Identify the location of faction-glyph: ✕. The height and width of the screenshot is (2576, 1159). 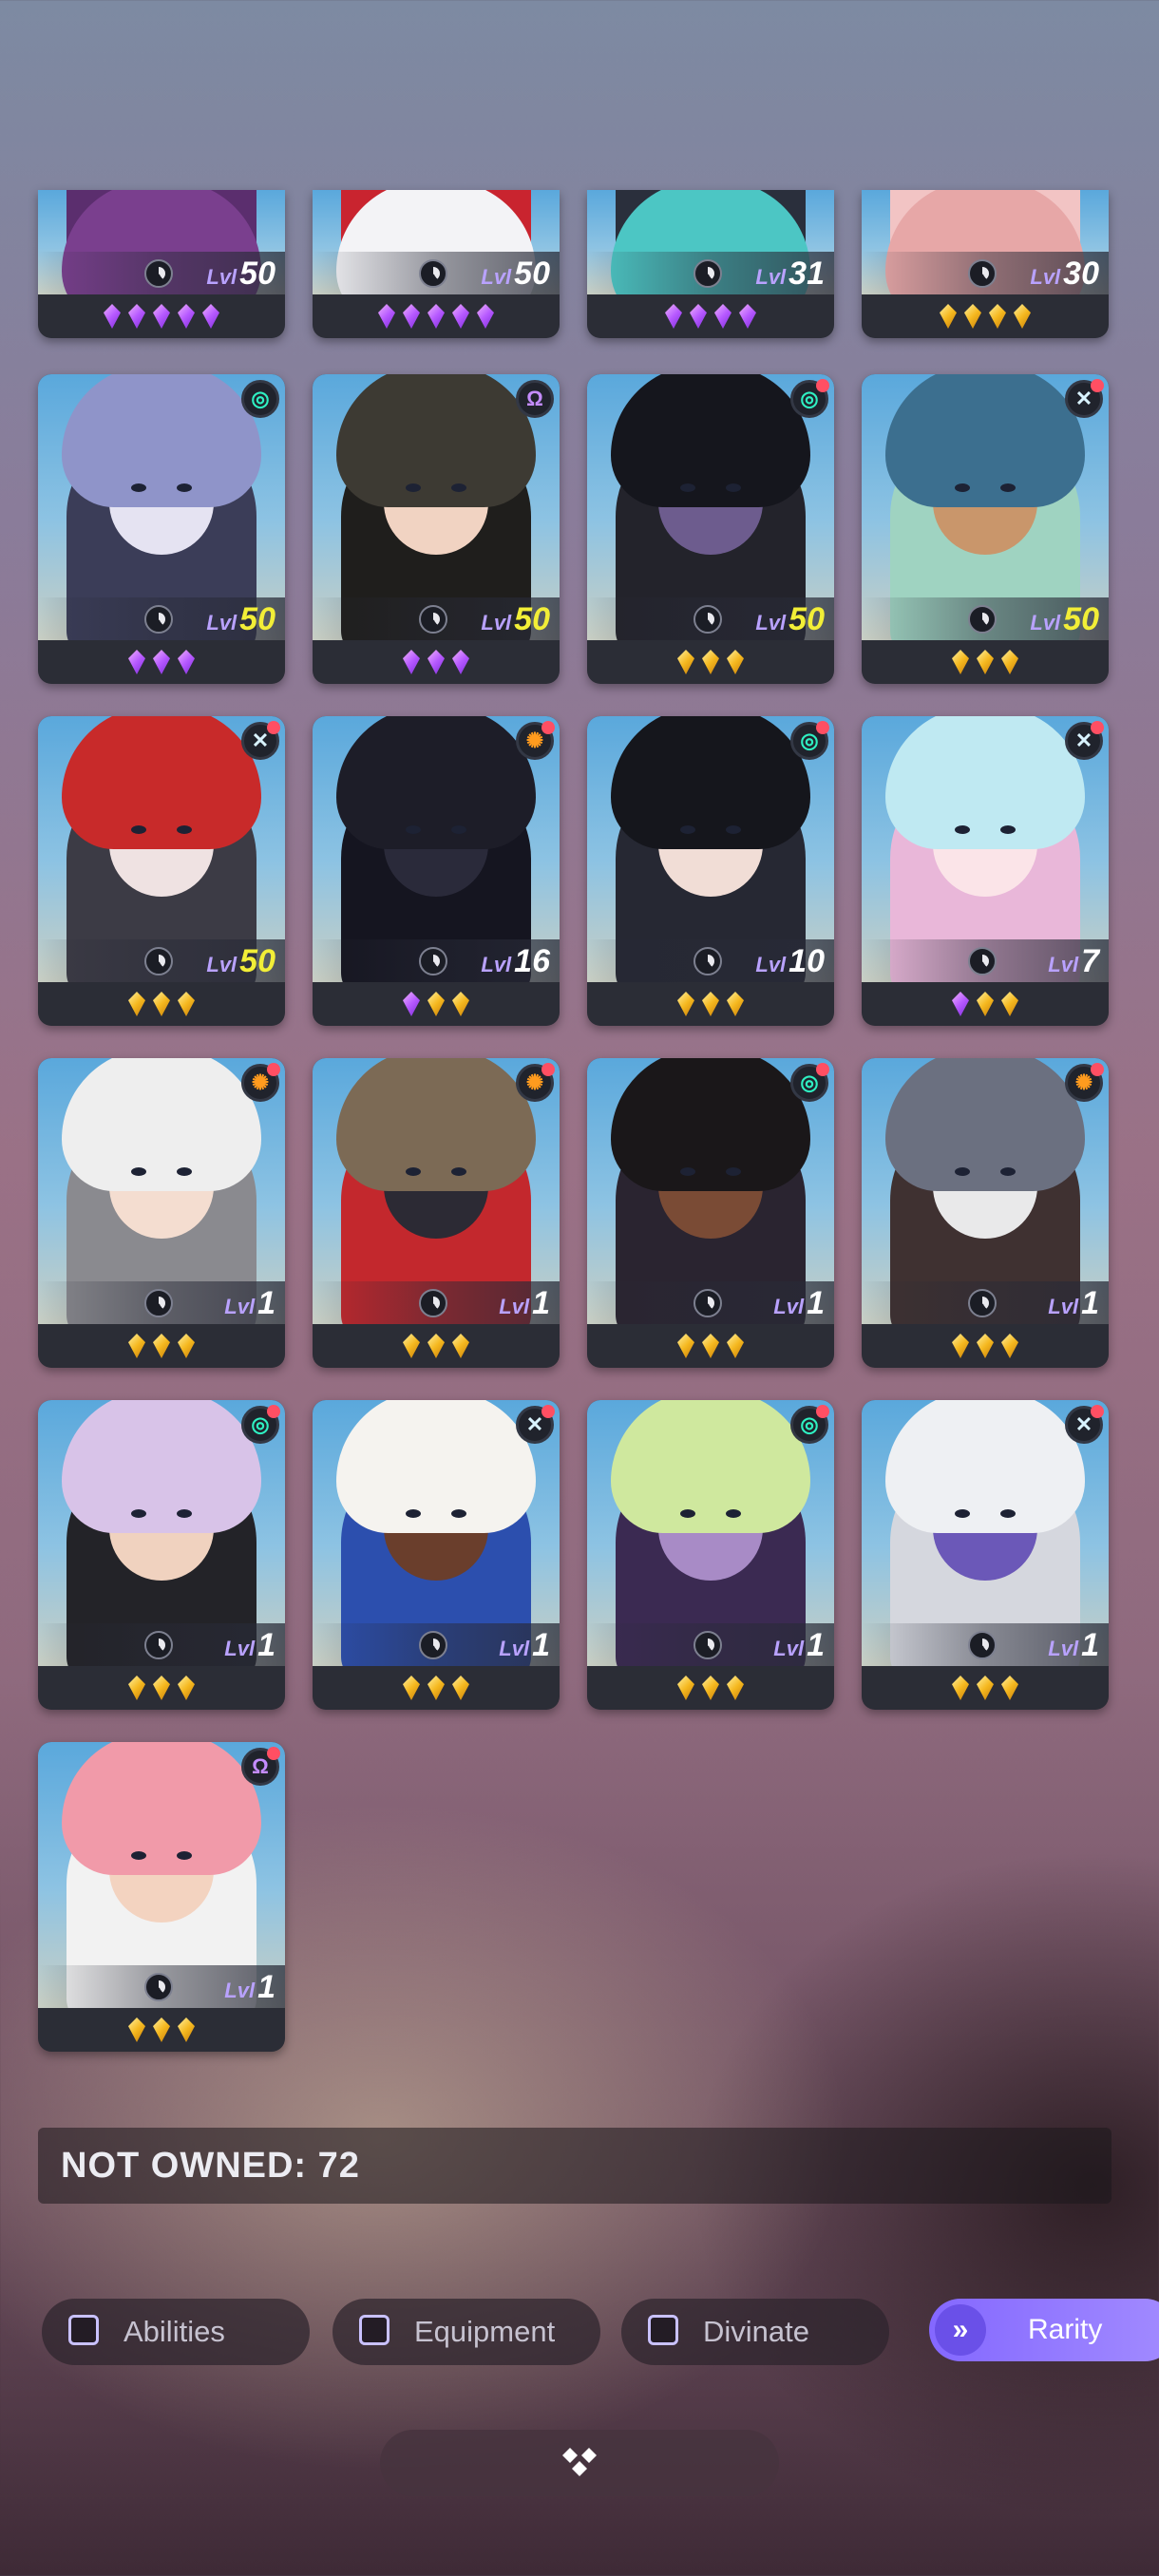
(1083, 1424).